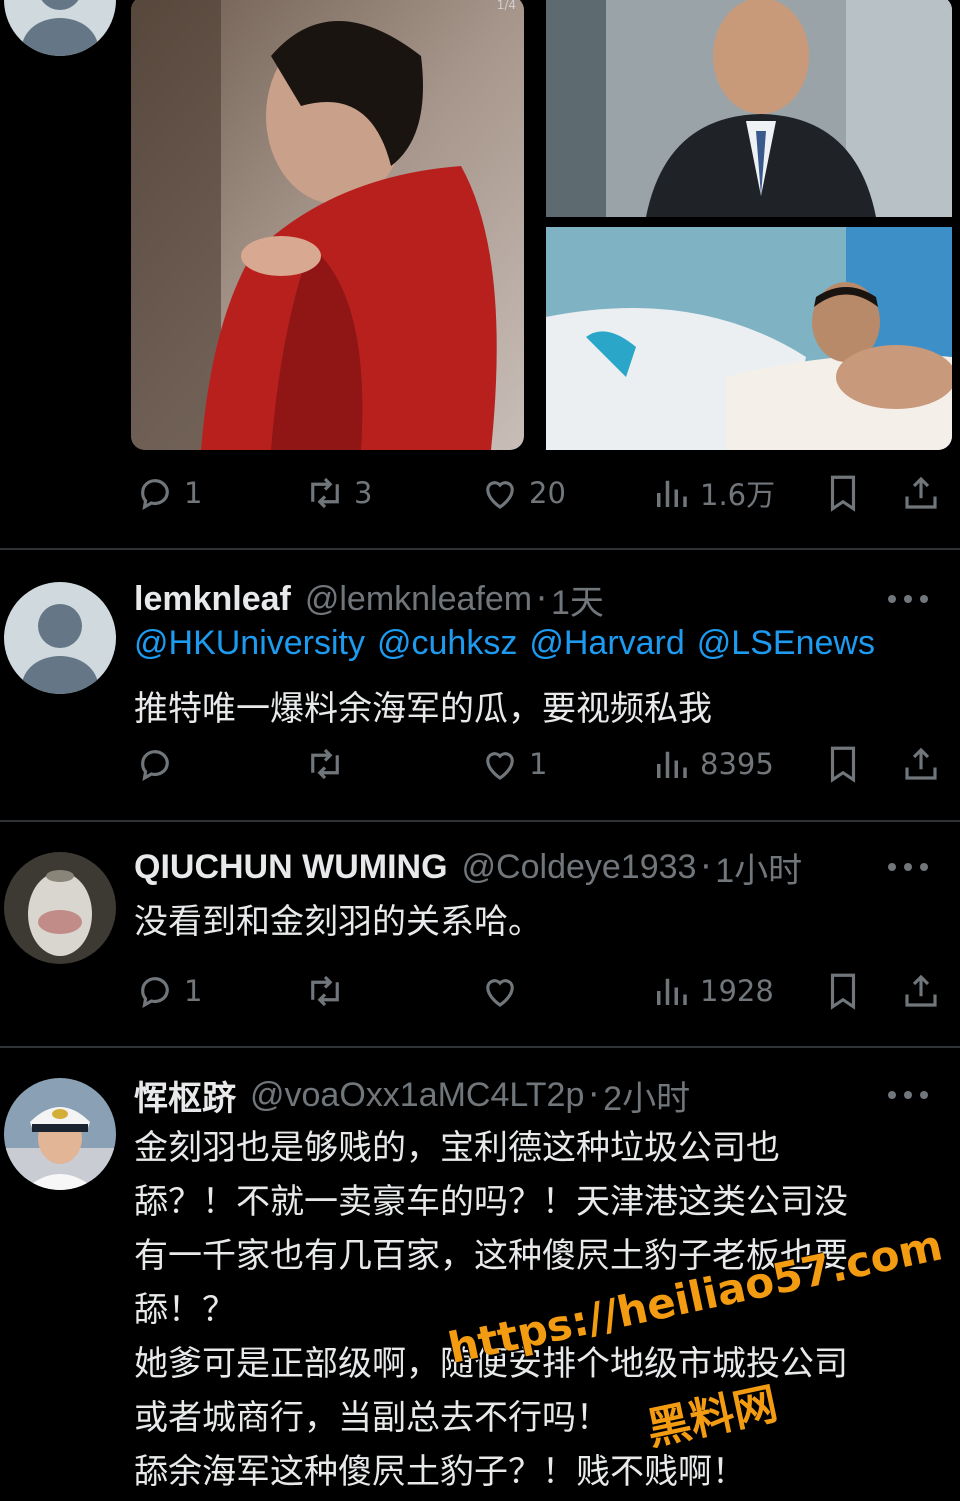 This screenshot has width=960, height=1501. What do you see at coordinates (786, 643) in the screenshot?
I see `mention-link: @LSEnews` at bounding box center [786, 643].